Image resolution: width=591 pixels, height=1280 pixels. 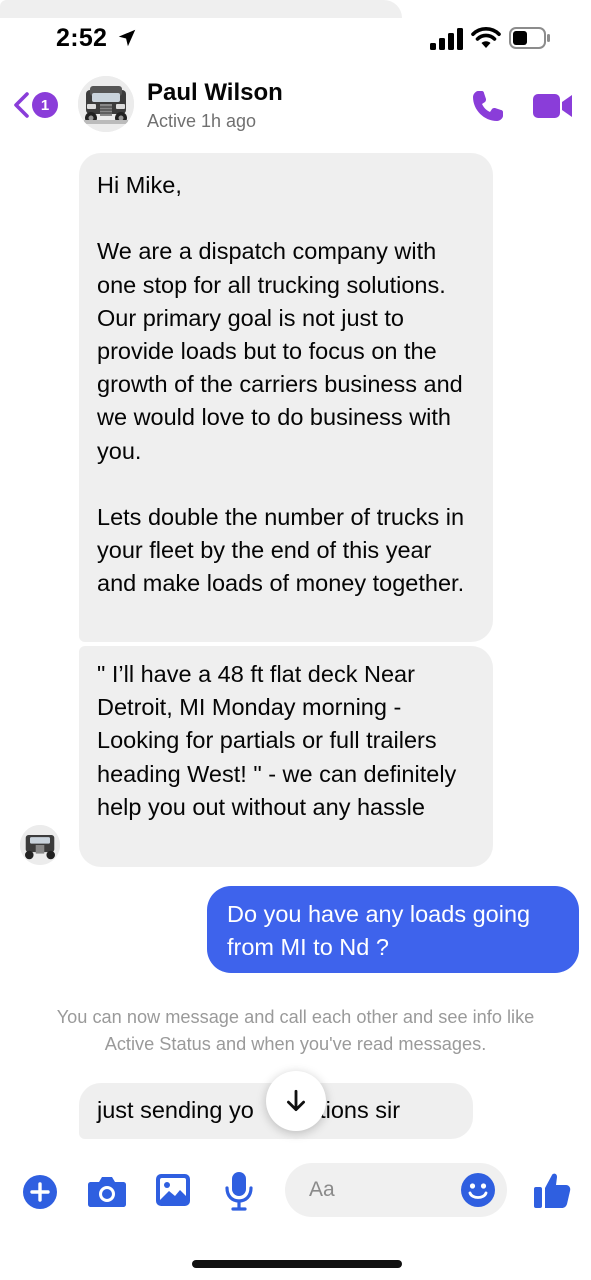 I want to click on message-input-placeholder: Aa, so click(x=322, y=1189).